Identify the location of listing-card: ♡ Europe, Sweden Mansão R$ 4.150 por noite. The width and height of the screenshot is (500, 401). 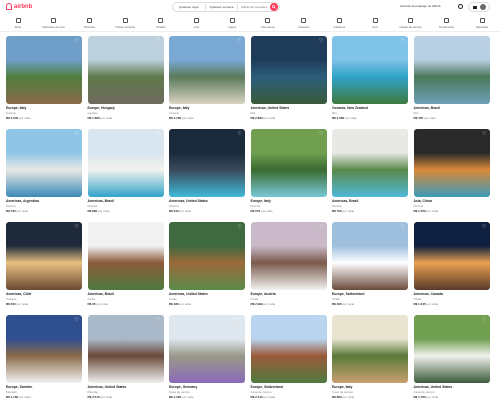
(44, 358).